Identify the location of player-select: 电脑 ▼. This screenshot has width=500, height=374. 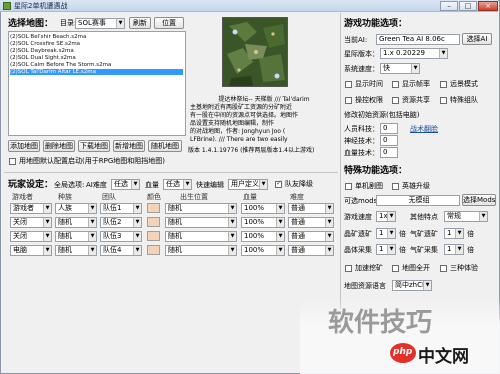
(31, 250).